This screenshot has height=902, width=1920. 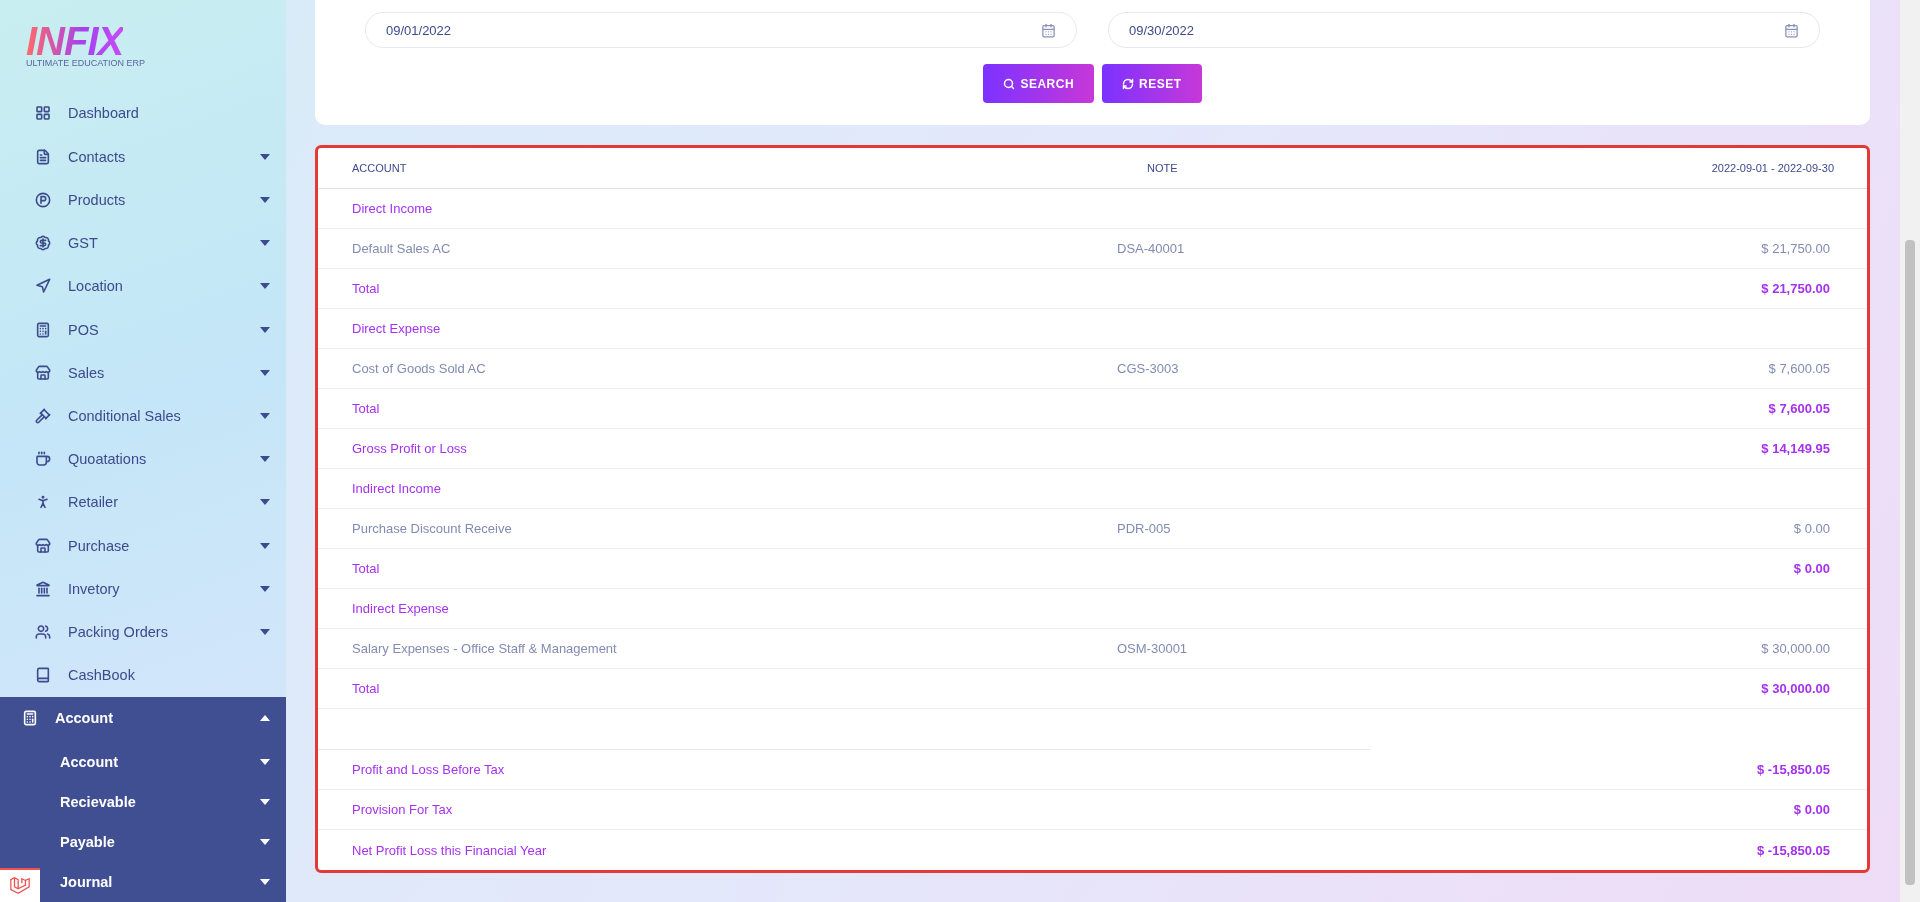 What do you see at coordinates (43, 415) in the screenshot?
I see `gavel-icon` at bounding box center [43, 415].